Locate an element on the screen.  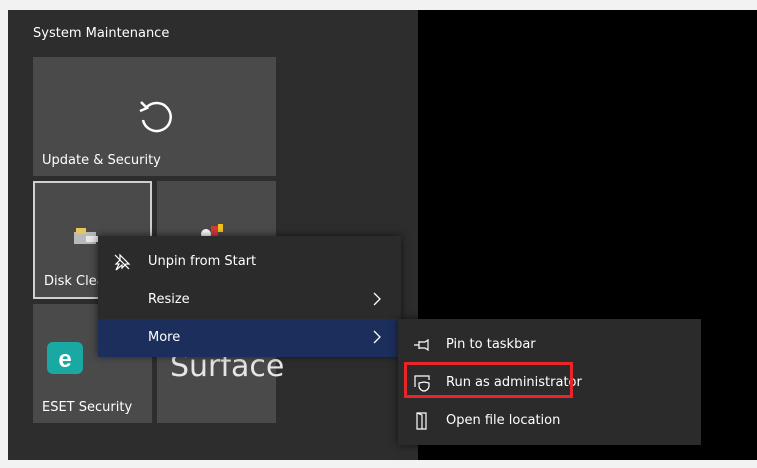
annotation-highlight is located at coordinates (488, 380).